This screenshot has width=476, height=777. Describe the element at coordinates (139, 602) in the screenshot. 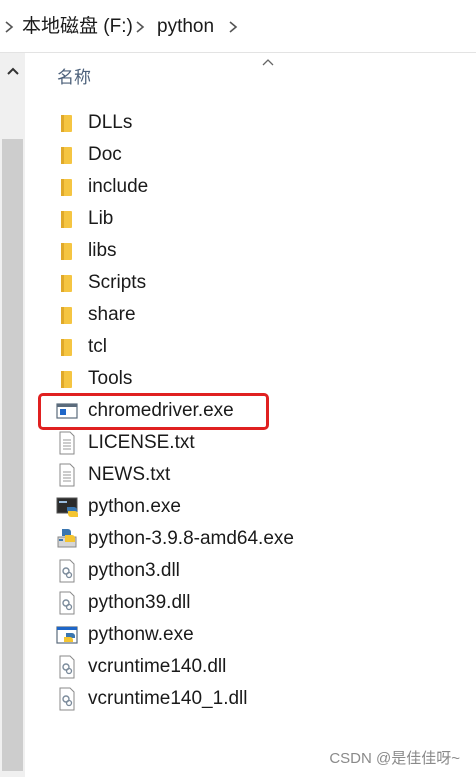

I see `file-name: python39.dll` at that location.